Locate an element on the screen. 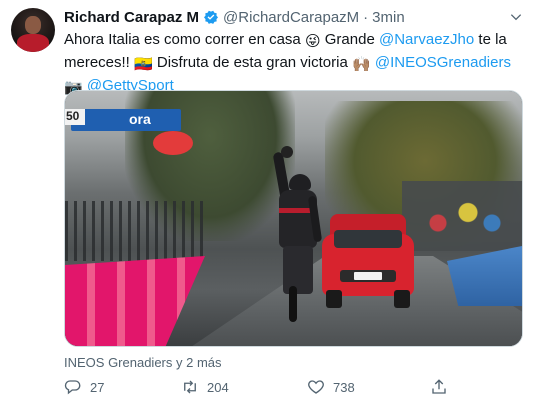 The image size is (537, 405). emoji-ecuador-flag: 🇪🇨 is located at coordinates (143, 64).